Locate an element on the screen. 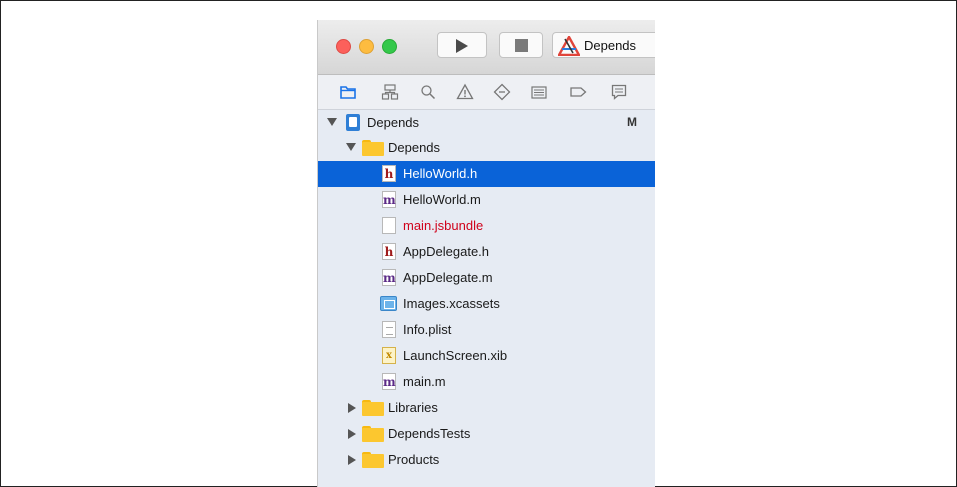  stop-icon is located at coordinates (521, 45).